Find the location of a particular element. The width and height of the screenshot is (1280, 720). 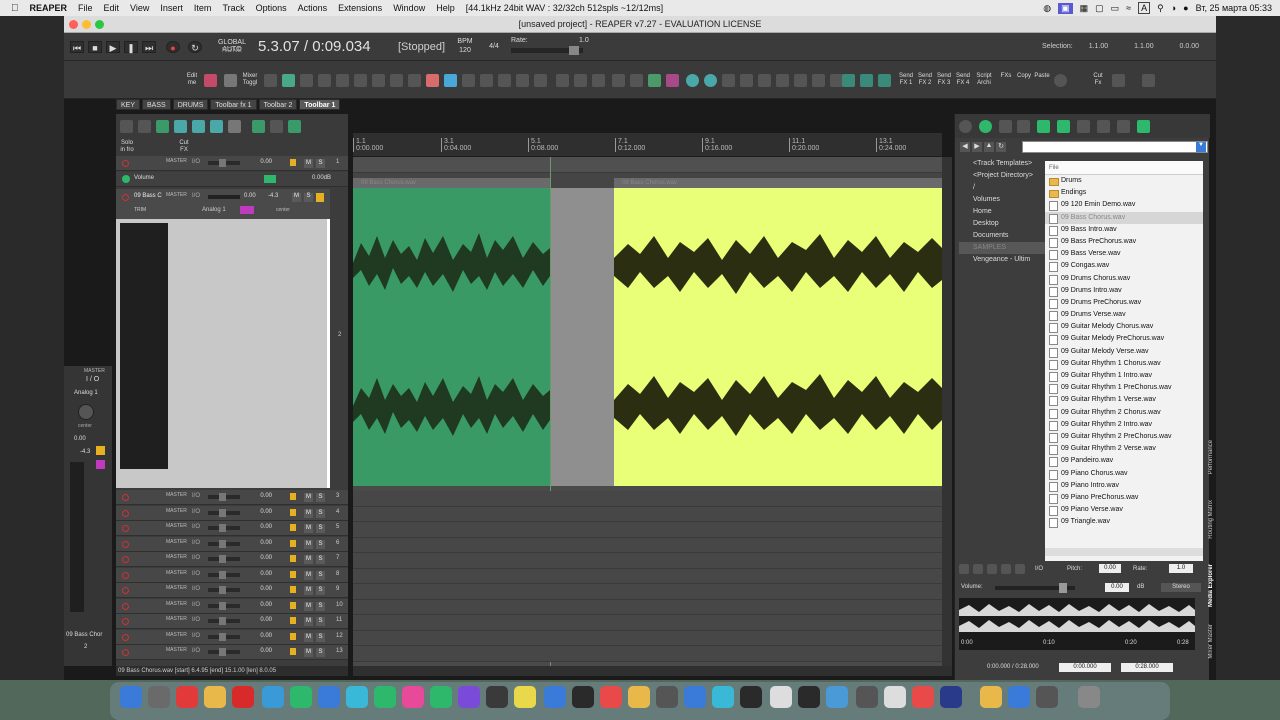

region-2-icon is located at coordinates (866, 80).